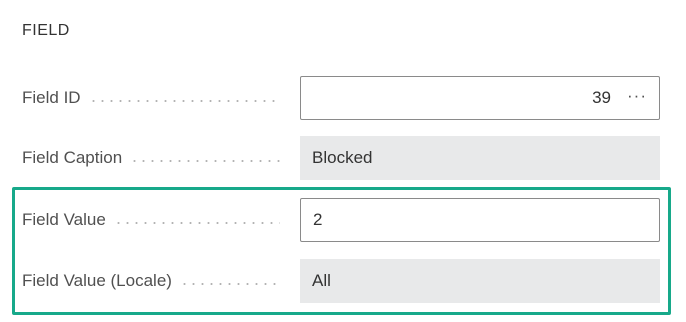 The width and height of the screenshot is (686, 322). What do you see at coordinates (157, 220) in the screenshot?
I see `field-value-label-container: Field Value` at bounding box center [157, 220].